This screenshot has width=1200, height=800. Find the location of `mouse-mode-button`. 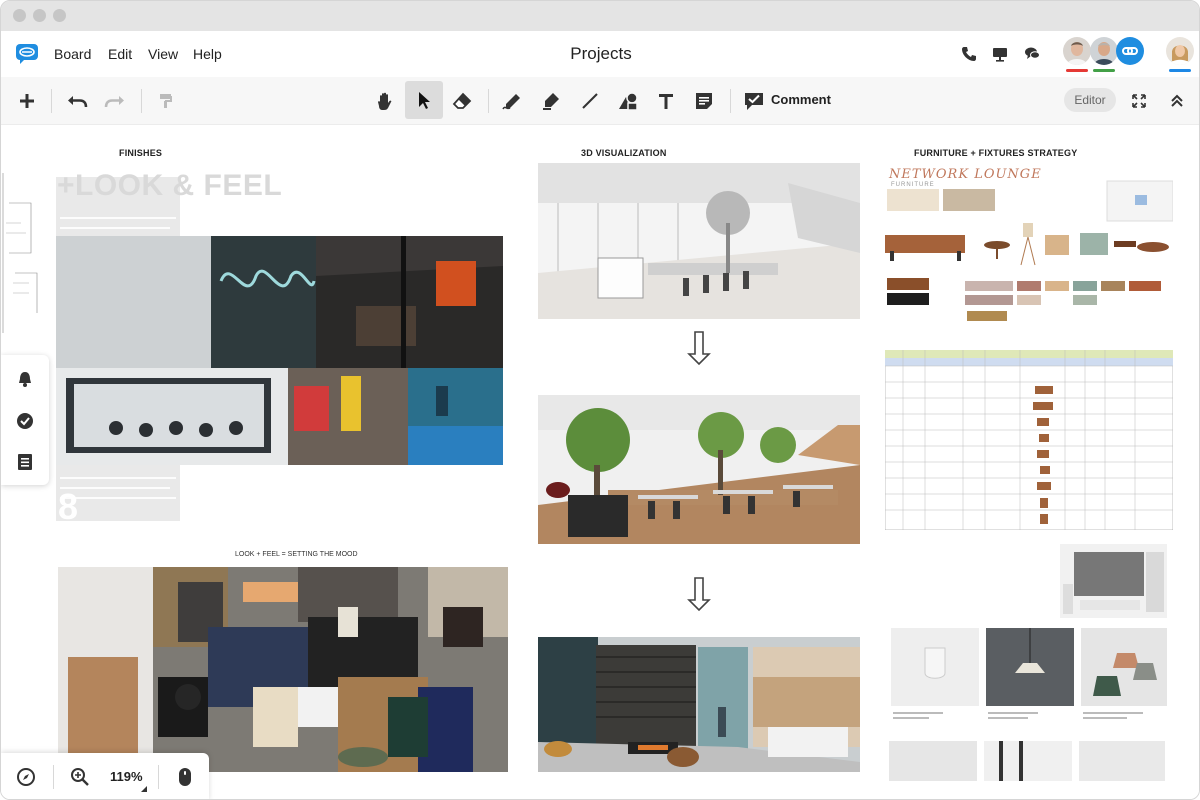

mouse-mode-button is located at coordinates (185, 777).